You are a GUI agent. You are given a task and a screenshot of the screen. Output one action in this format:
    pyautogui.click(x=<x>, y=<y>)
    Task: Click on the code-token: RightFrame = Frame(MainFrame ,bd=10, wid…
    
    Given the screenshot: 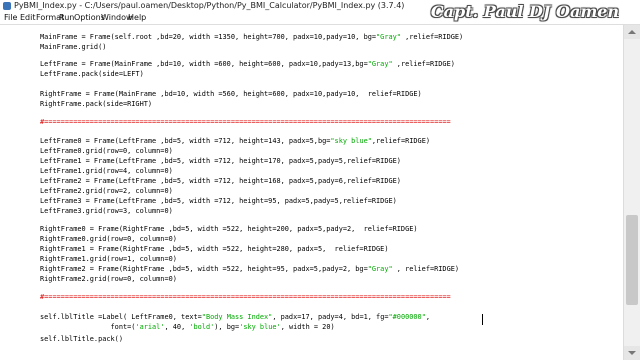 What is the action you would take?
    pyautogui.click(x=231, y=94)
    